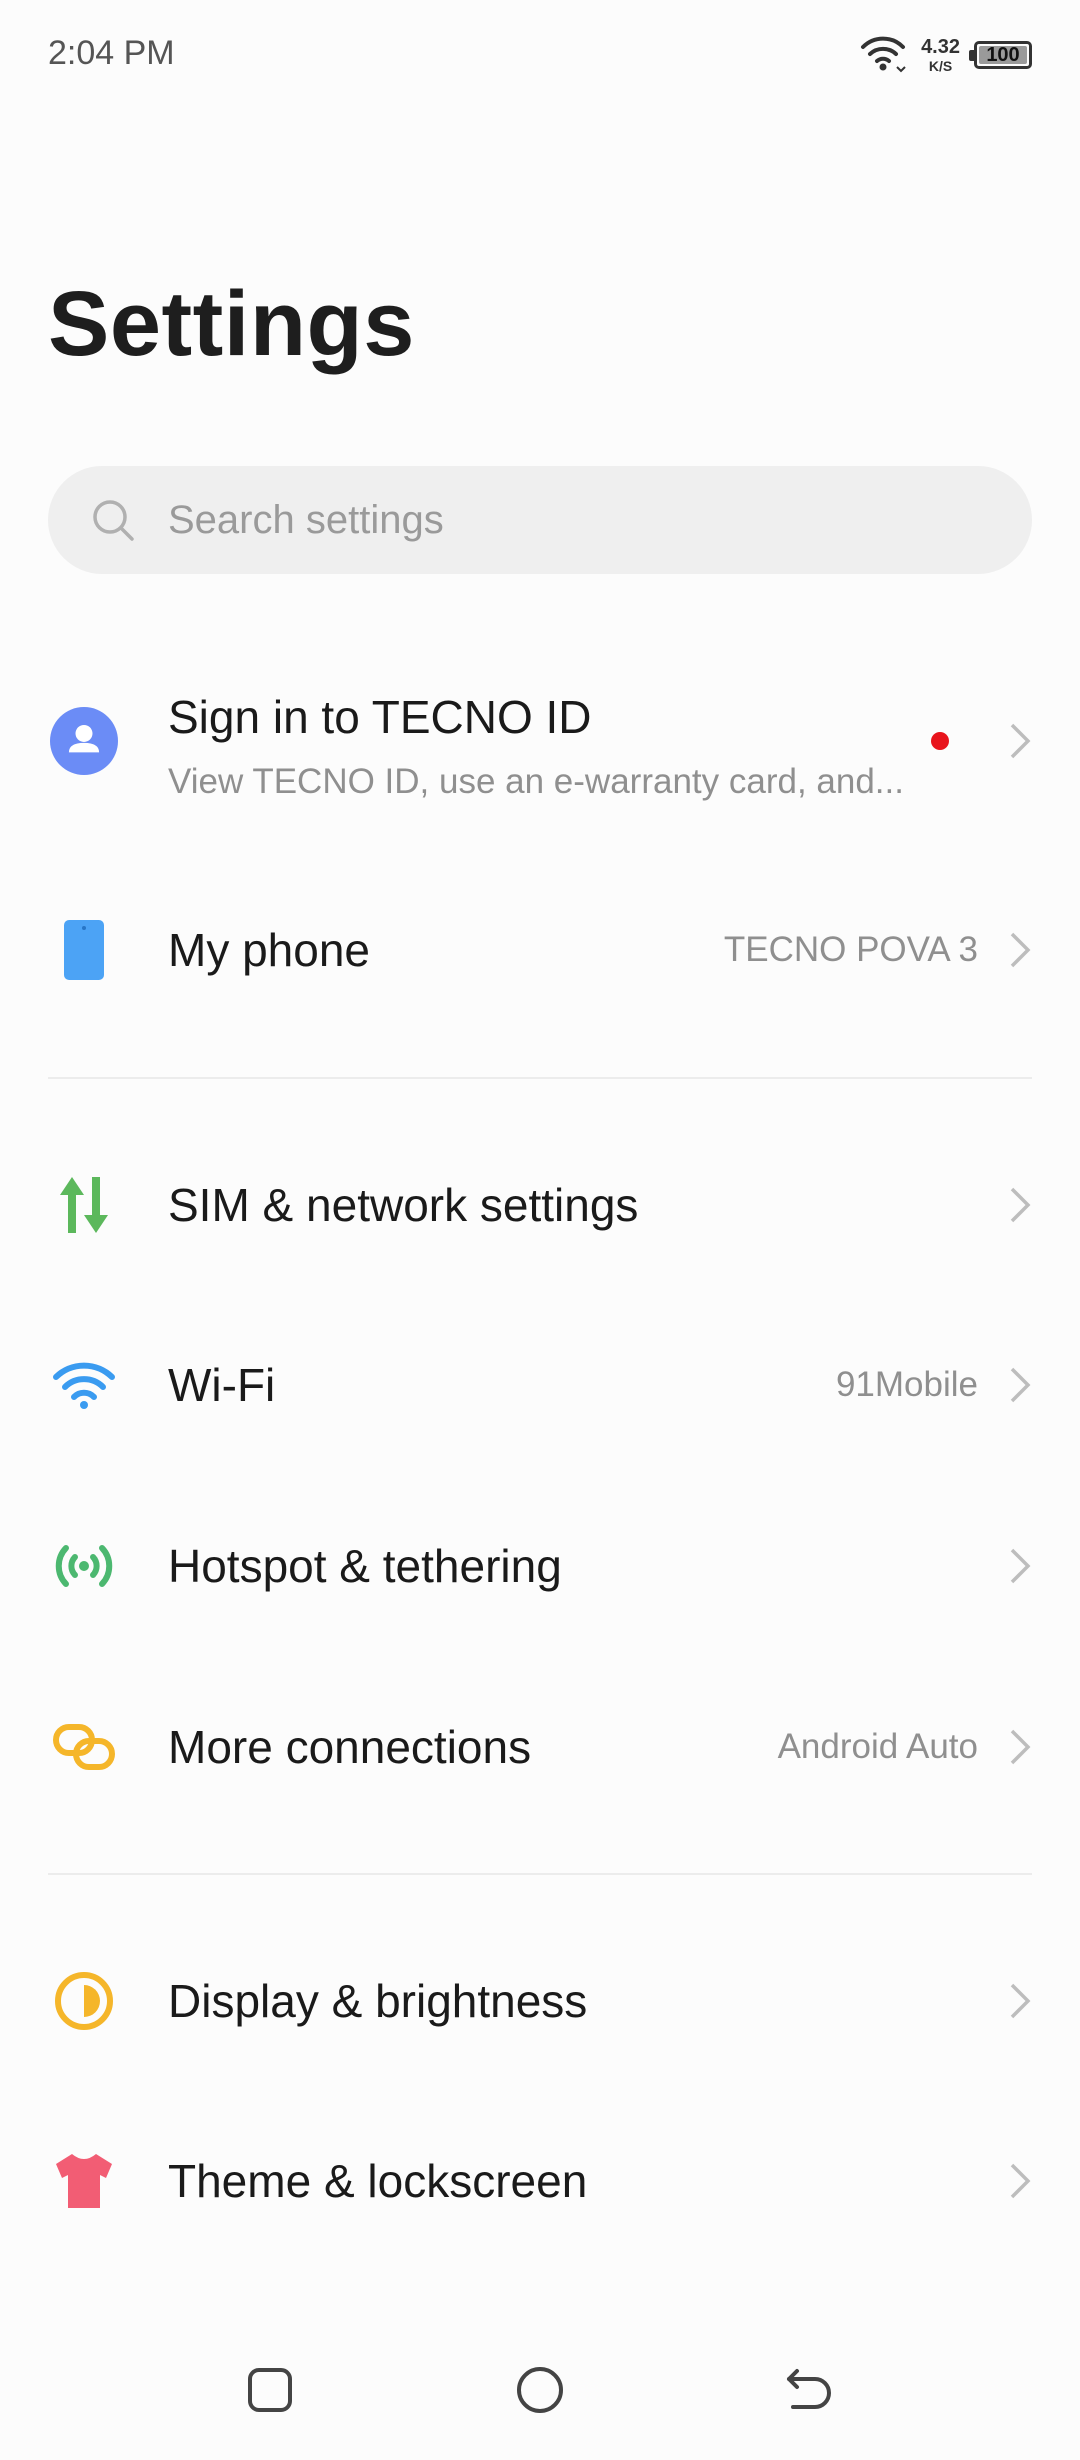 This screenshot has height=2460, width=1080. I want to click on settings-item-my-phone: My phone TECNO POVA 3, so click(540, 950).